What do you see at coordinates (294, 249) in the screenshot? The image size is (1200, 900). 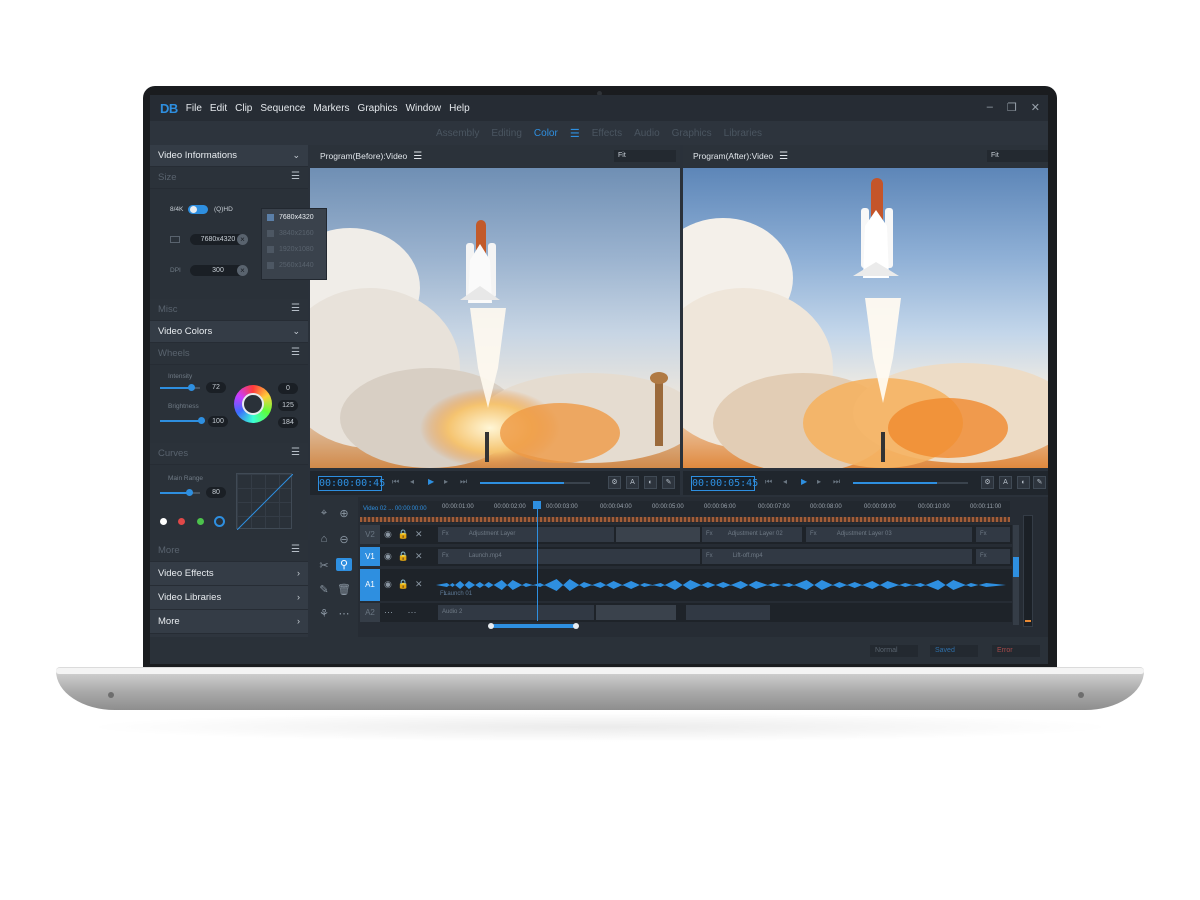 I see `resolution-option: 1920x1080` at bounding box center [294, 249].